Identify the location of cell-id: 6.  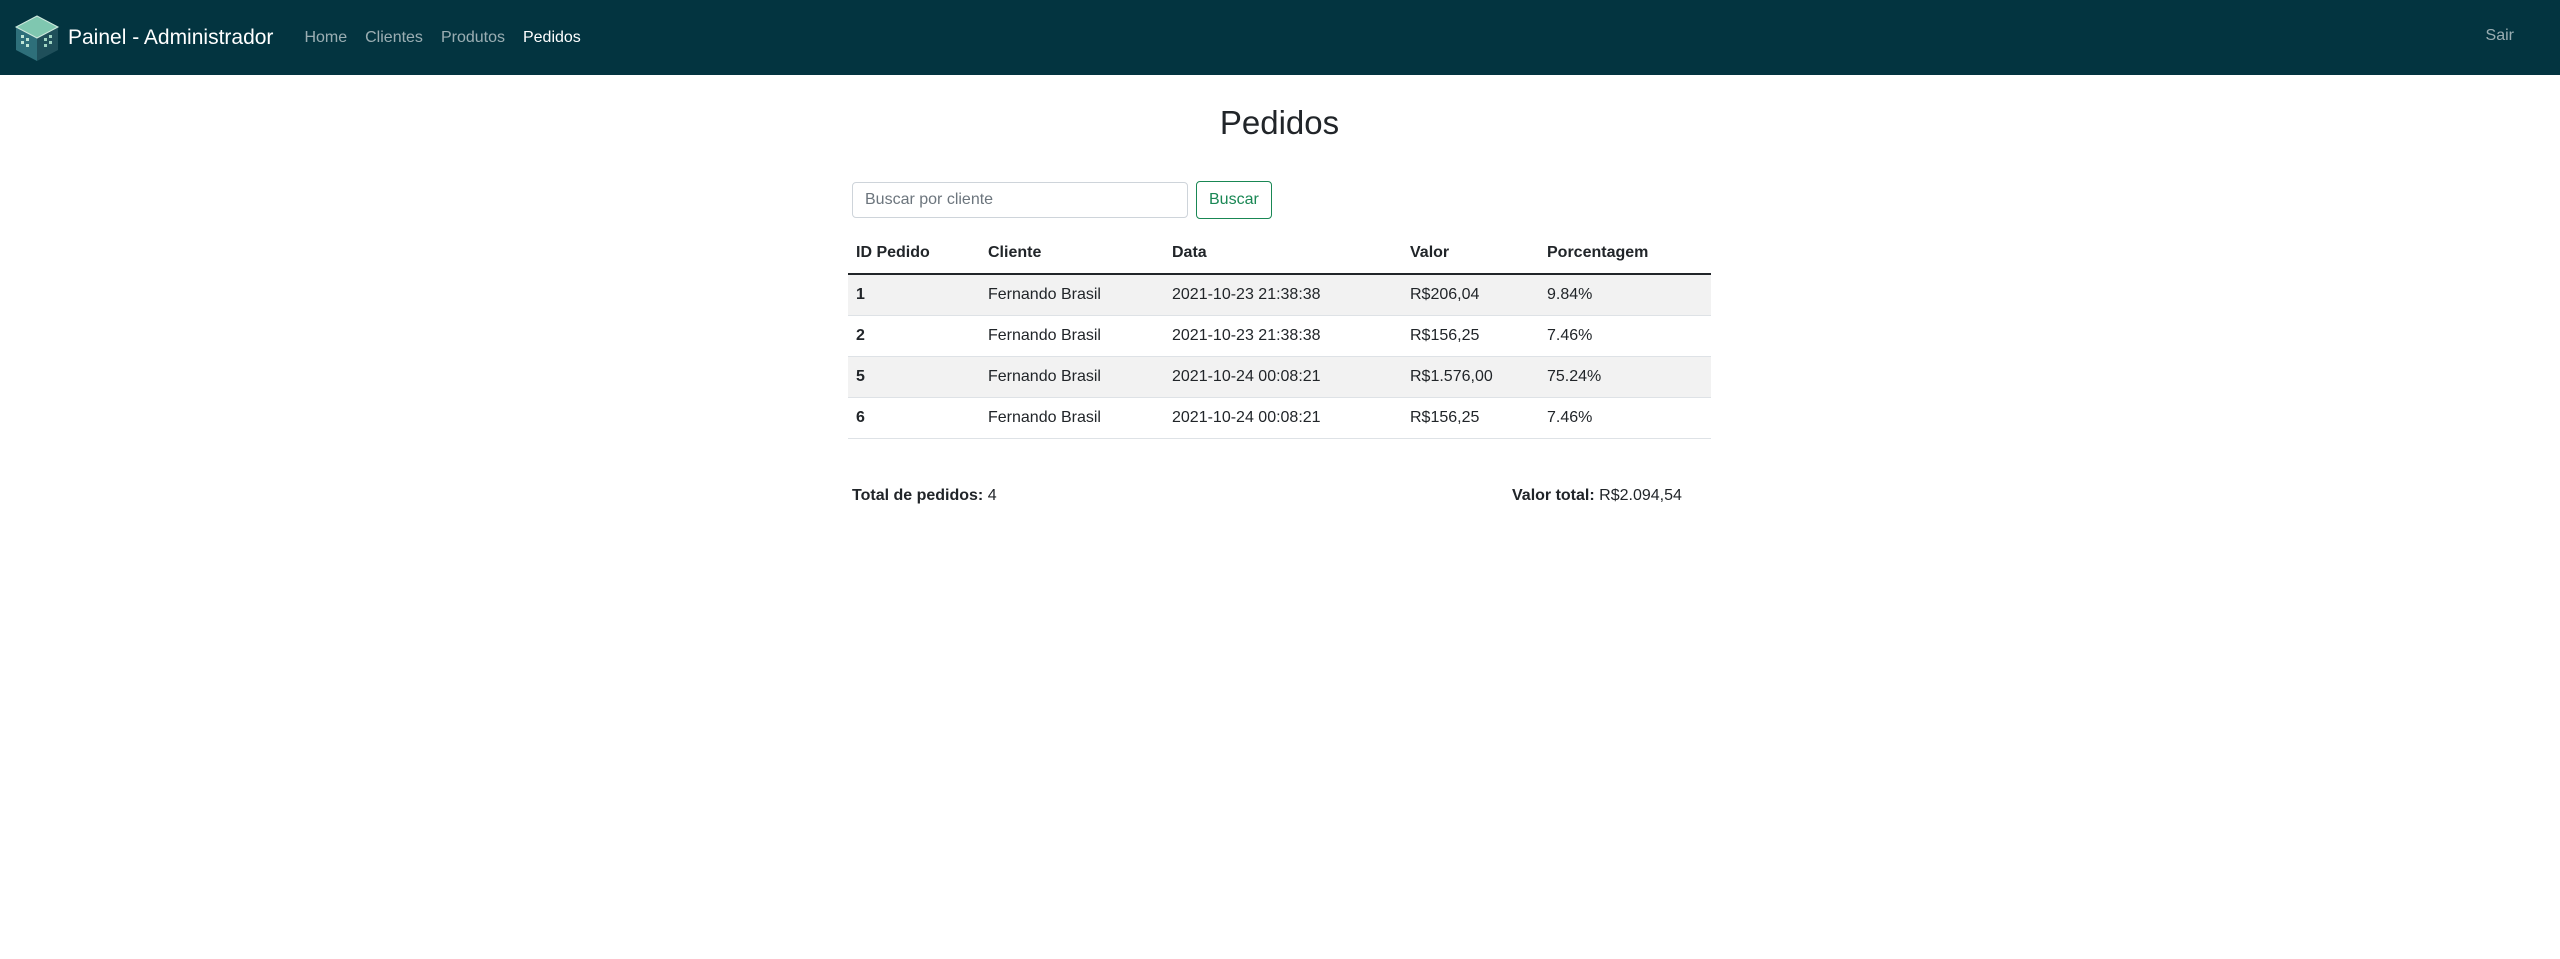
(914, 418).